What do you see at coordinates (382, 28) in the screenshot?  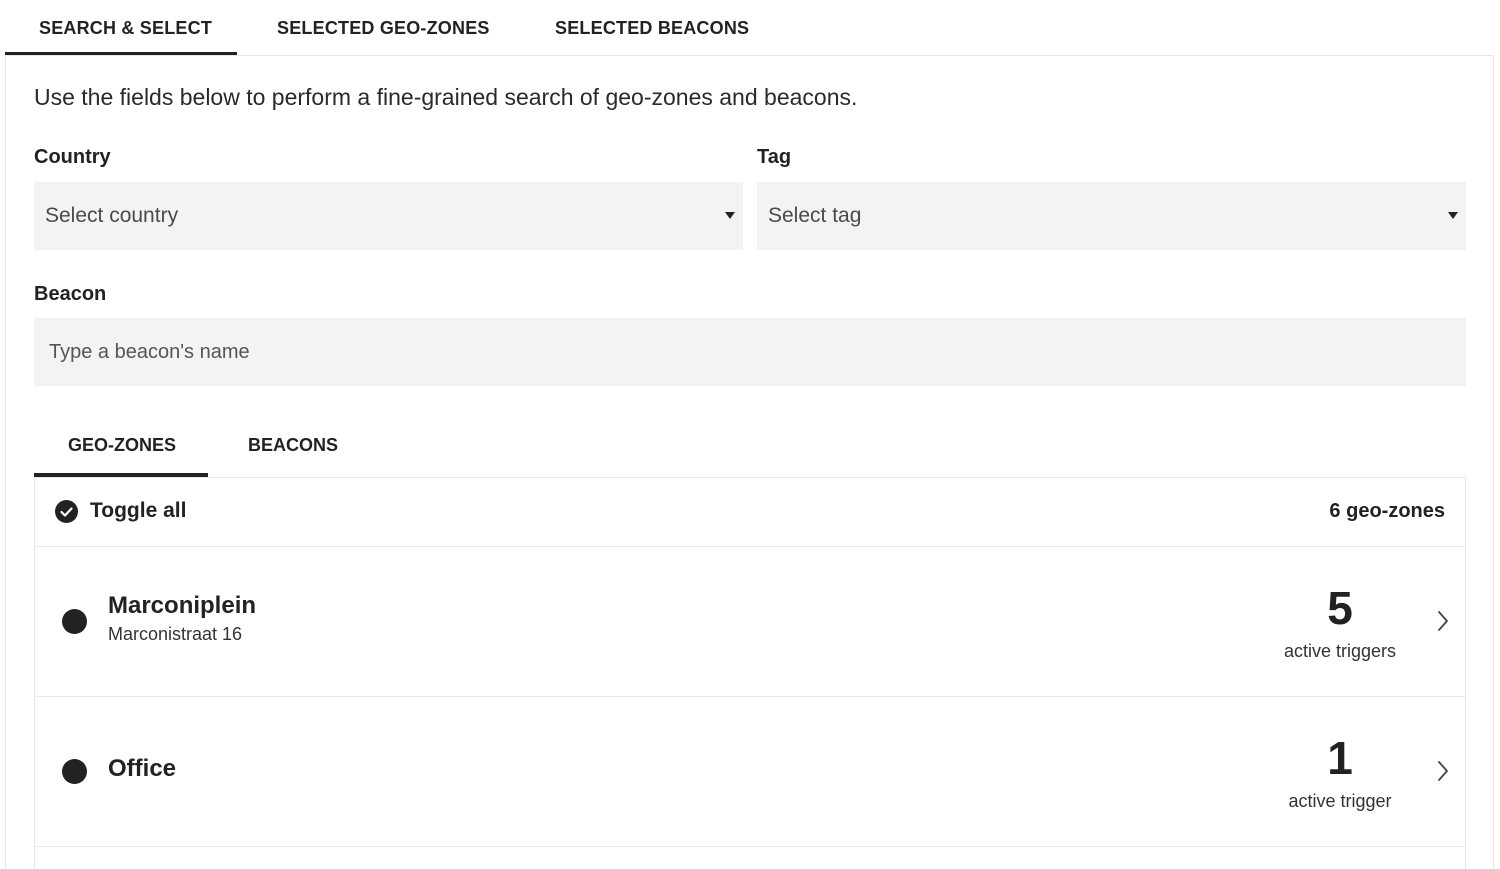 I see `tab-selected-geo-zones: SELECTED GEO-ZONES` at bounding box center [382, 28].